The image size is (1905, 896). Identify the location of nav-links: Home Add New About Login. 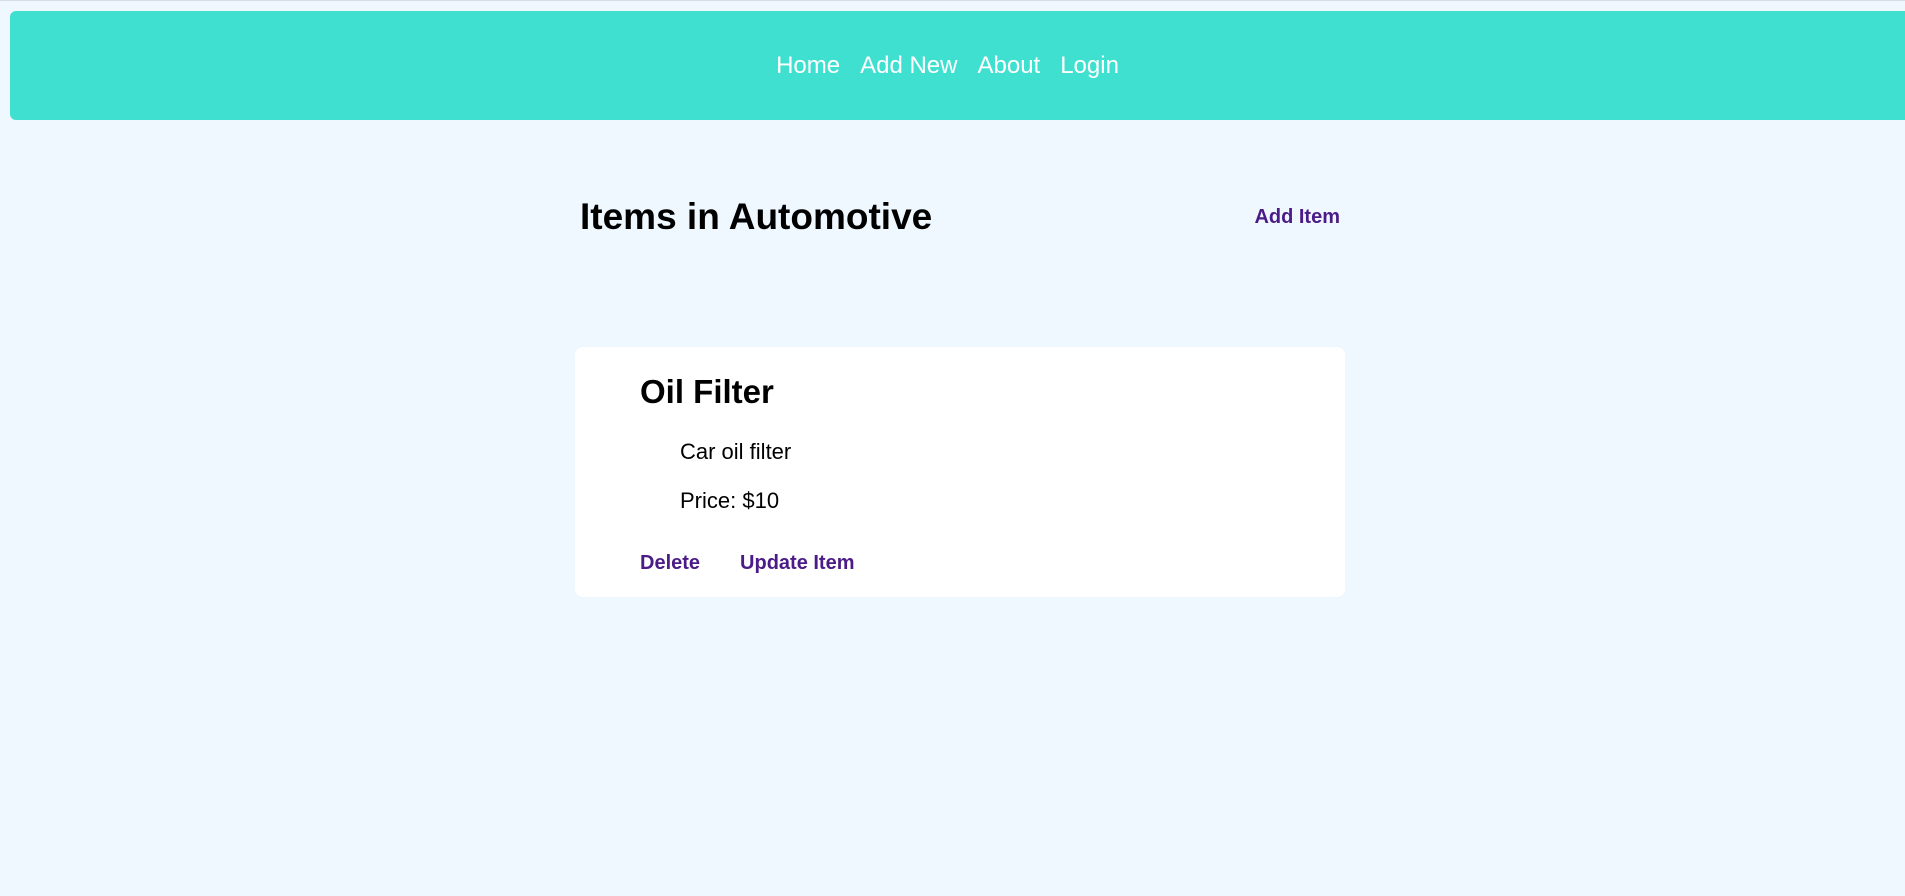
(947, 66).